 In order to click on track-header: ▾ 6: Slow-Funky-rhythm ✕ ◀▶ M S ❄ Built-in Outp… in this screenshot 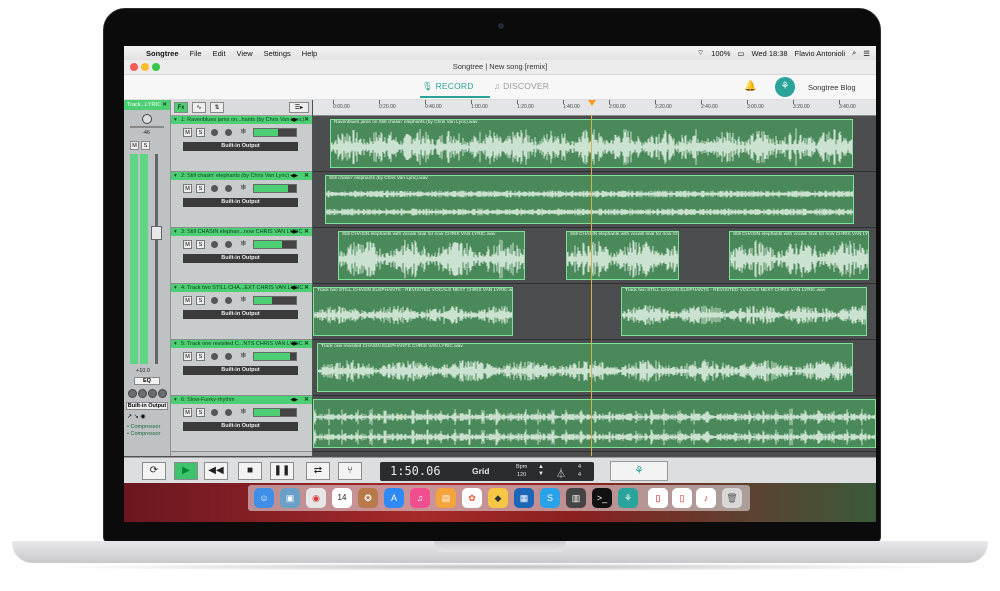, I will do `click(241, 424)`.